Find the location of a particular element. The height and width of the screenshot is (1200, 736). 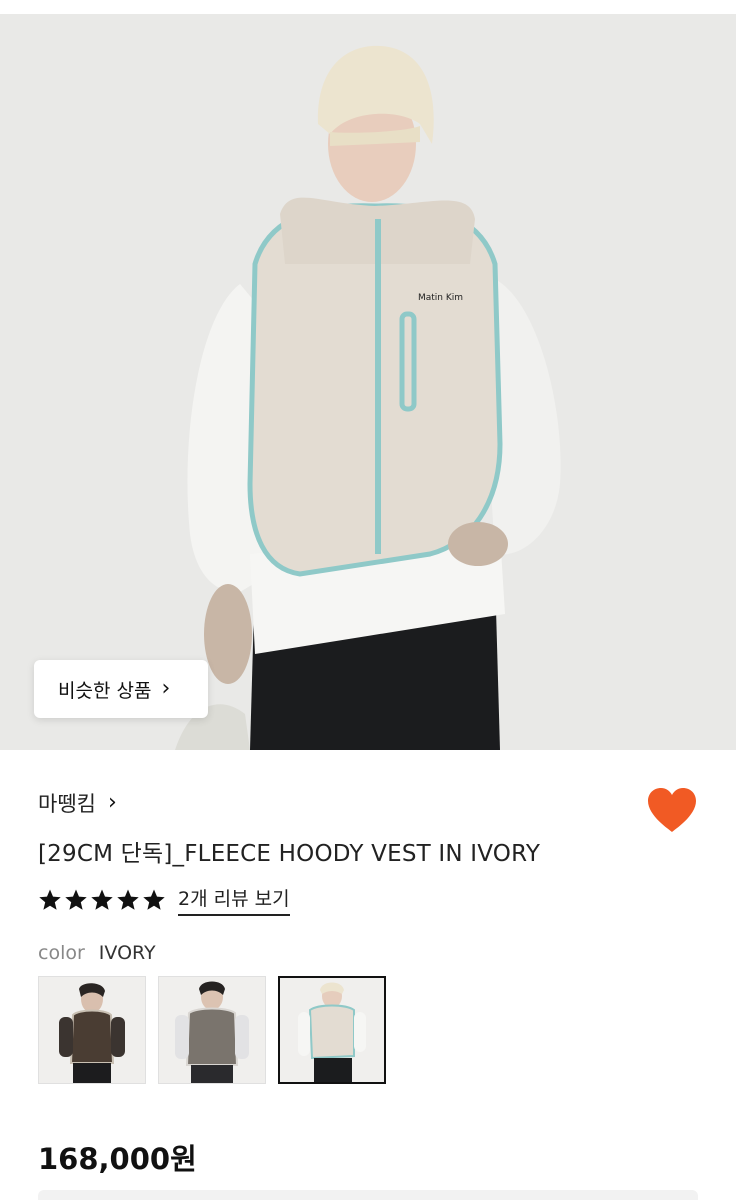

similar-products-label: 비슷한 상품 is located at coordinates (105, 690).